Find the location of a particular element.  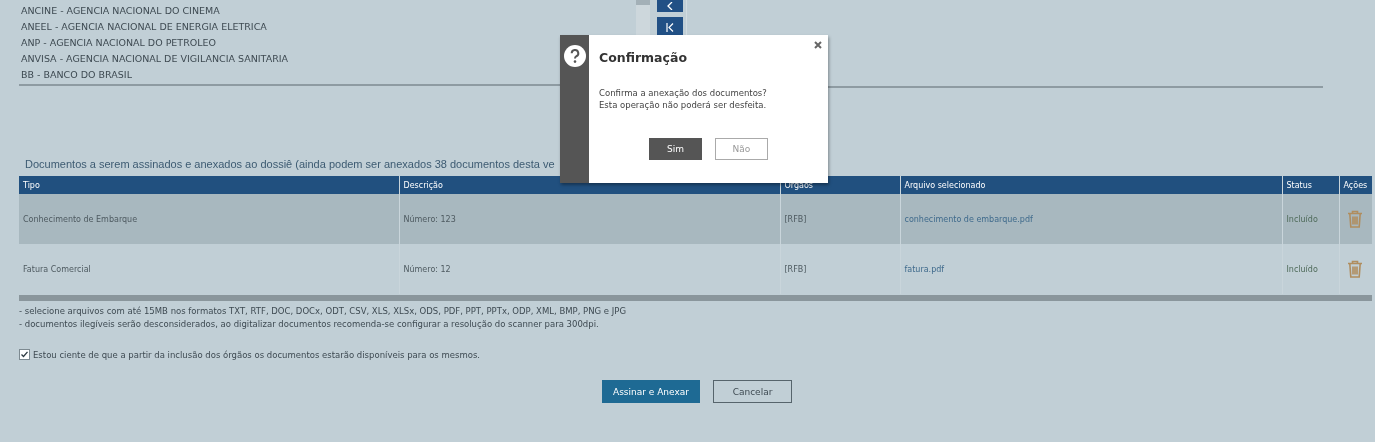

move-left-button is located at coordinates (670, 6).